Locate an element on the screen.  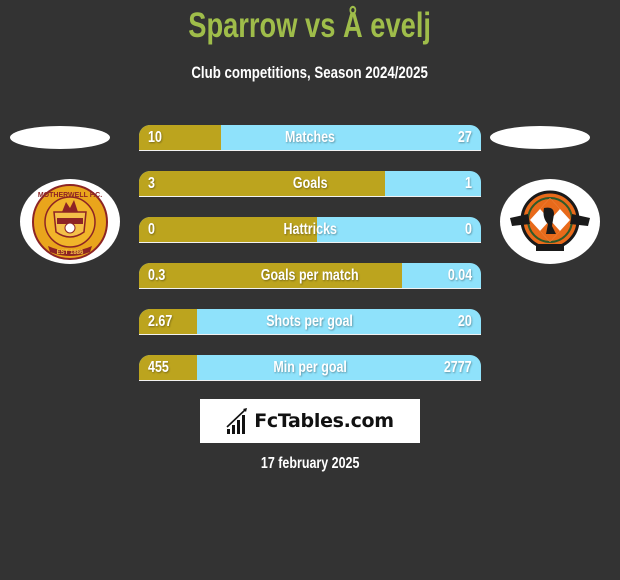
stat-row-shots-per-goal: 2.67 Shots per goal 20 is located at coordinates (310, 322).